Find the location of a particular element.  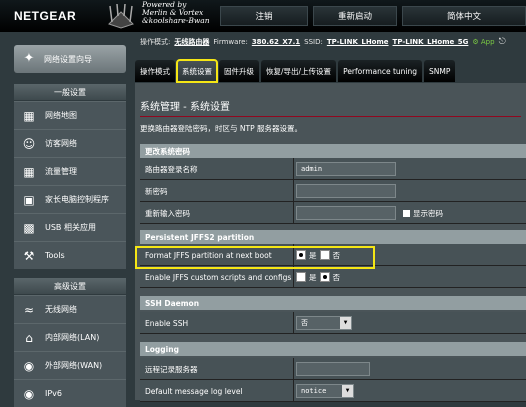

log-level-select: notice ▼ is located at coordinates (325, 391).